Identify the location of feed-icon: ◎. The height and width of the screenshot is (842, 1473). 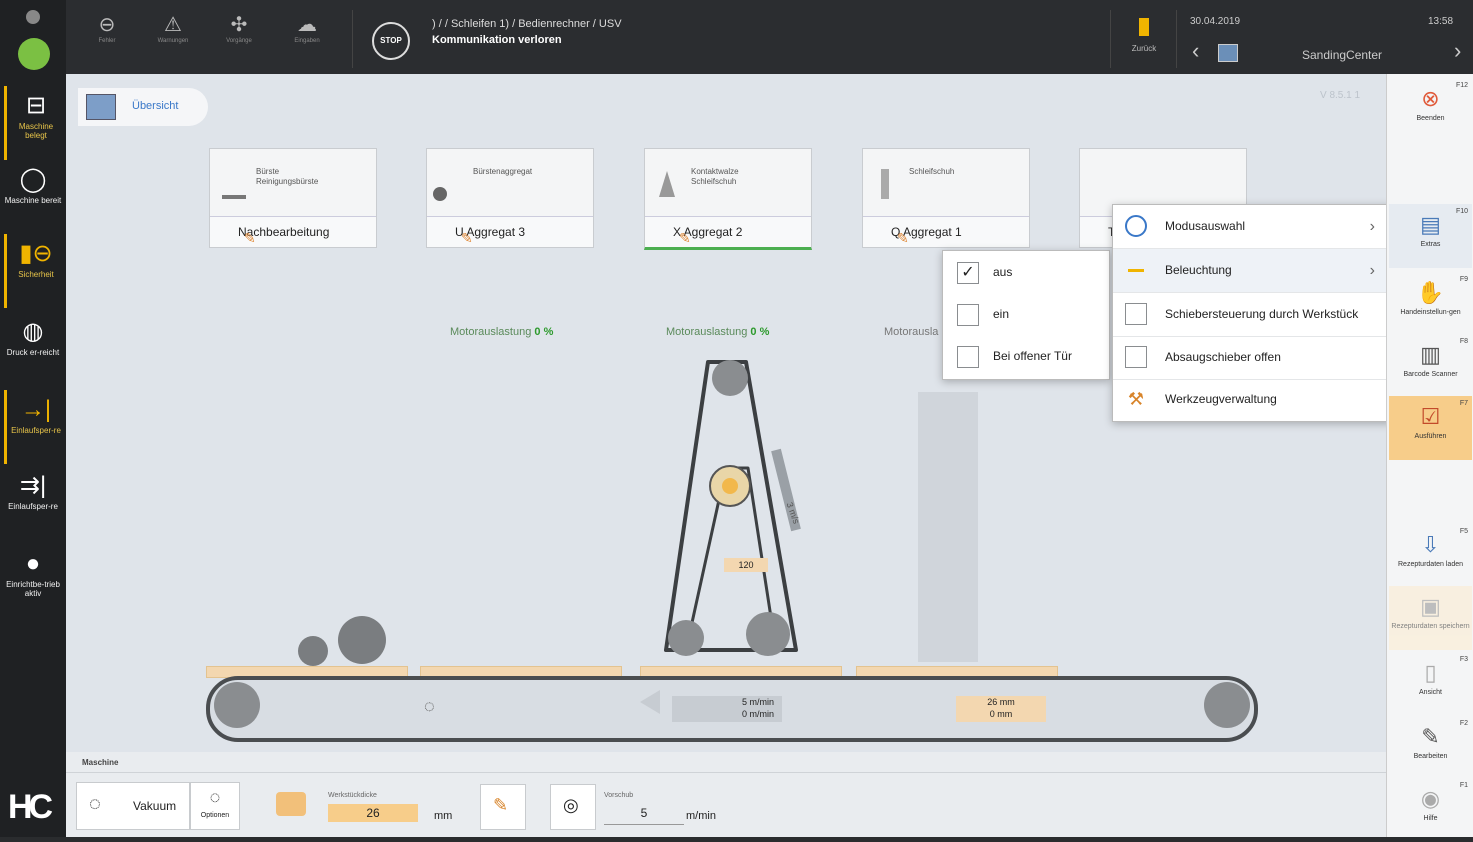
(571, 805).